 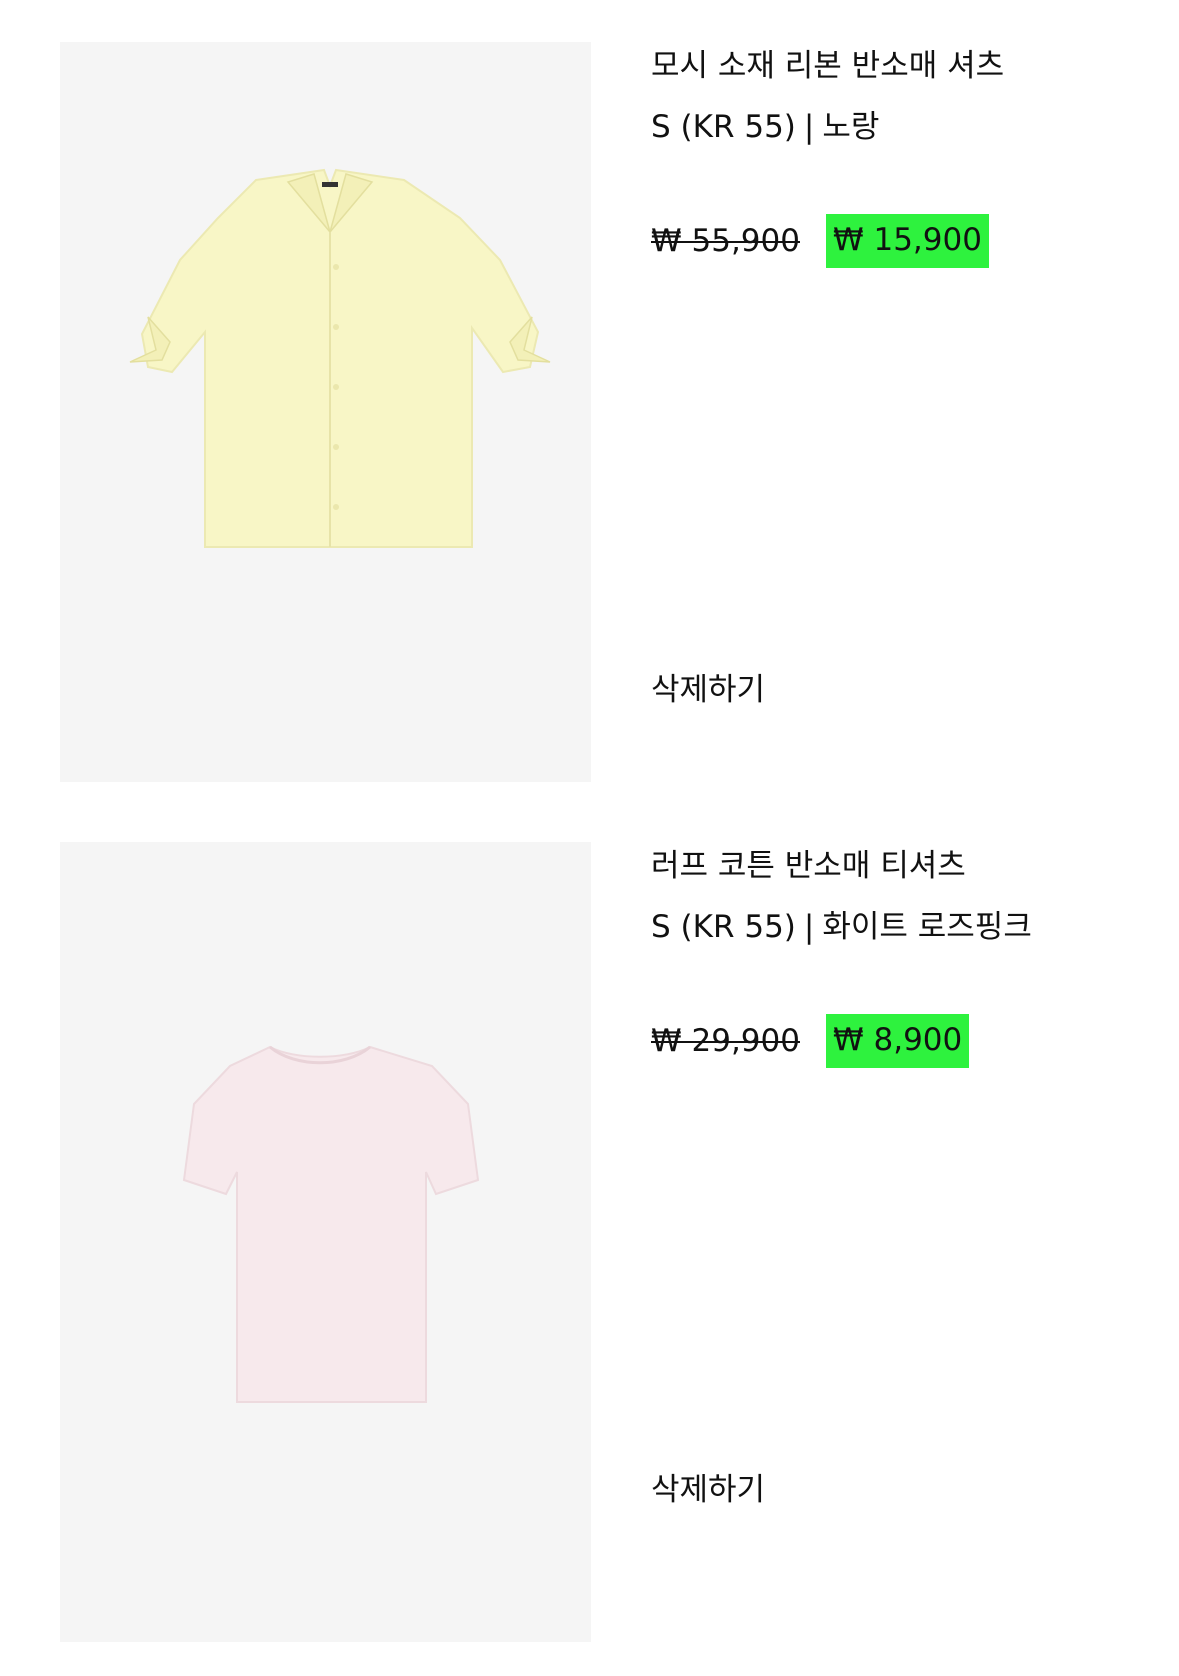 What do you see at coordinates (340, 358) in the screenshot?
I see `shirt-image-icon` at bounding box center [340, 358].